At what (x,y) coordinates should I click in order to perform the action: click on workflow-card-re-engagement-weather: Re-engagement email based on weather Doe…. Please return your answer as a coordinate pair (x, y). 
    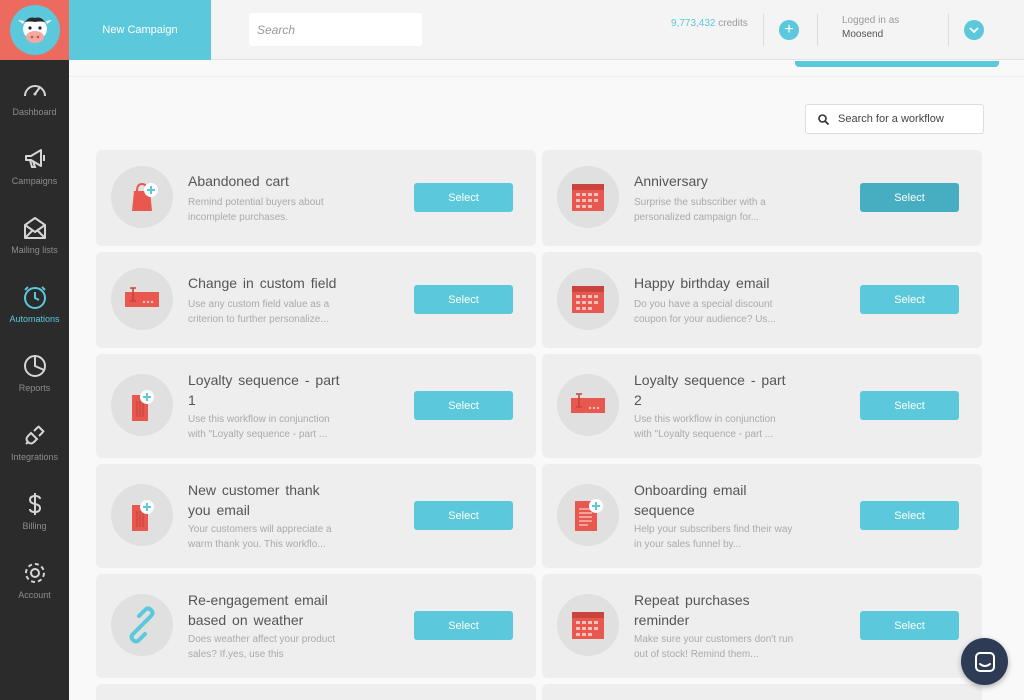
    Looking at the image, I should click on (316, 626).